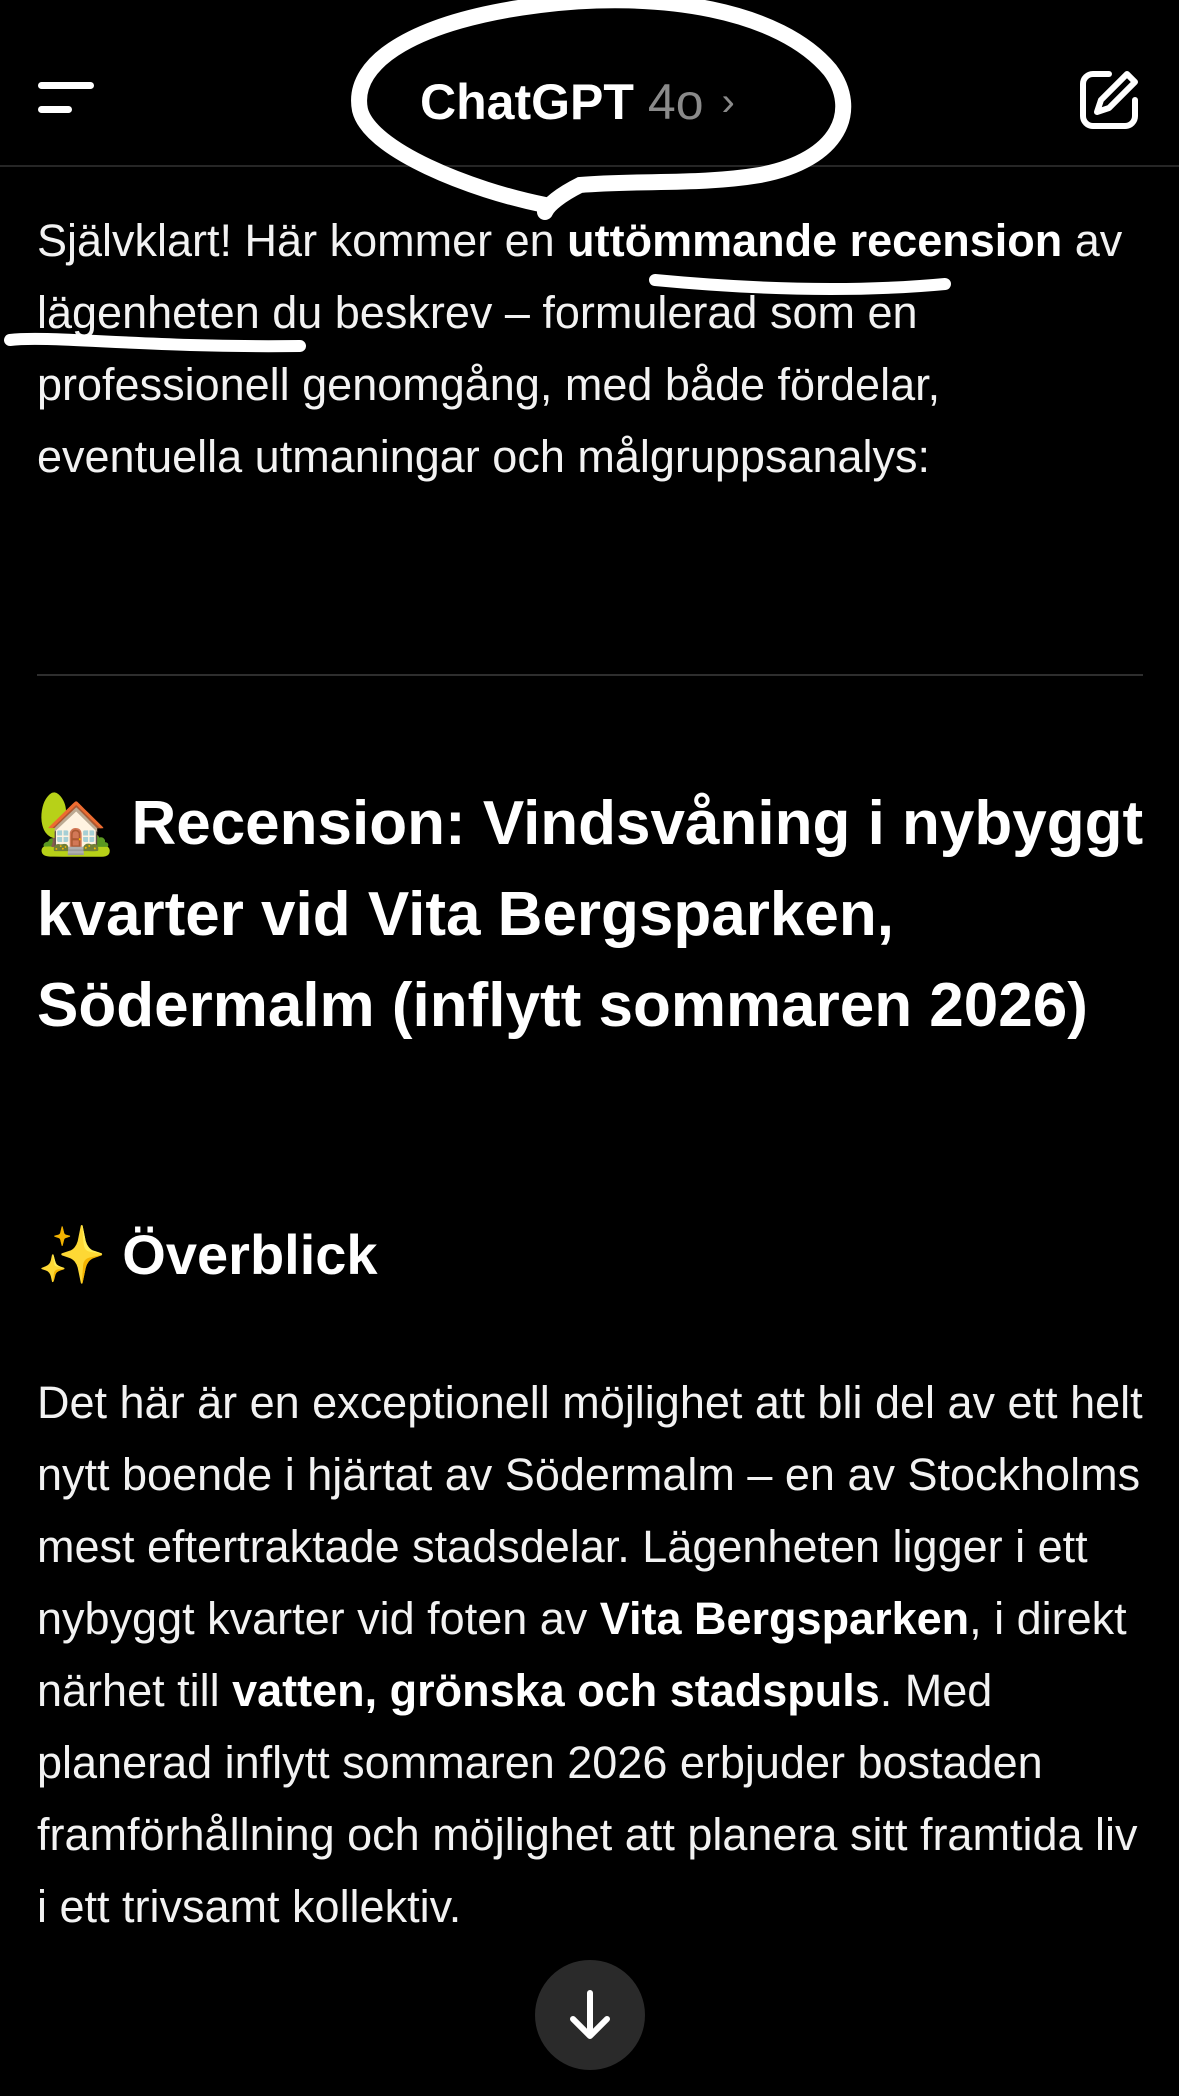 This screenshot has height=2096, width=1179. What do you see at coordinates (556, 1690) in the screenshot?
I see `para-bold-2: vatten, grönska och stadspuls` at bounding box center [556, 1690].